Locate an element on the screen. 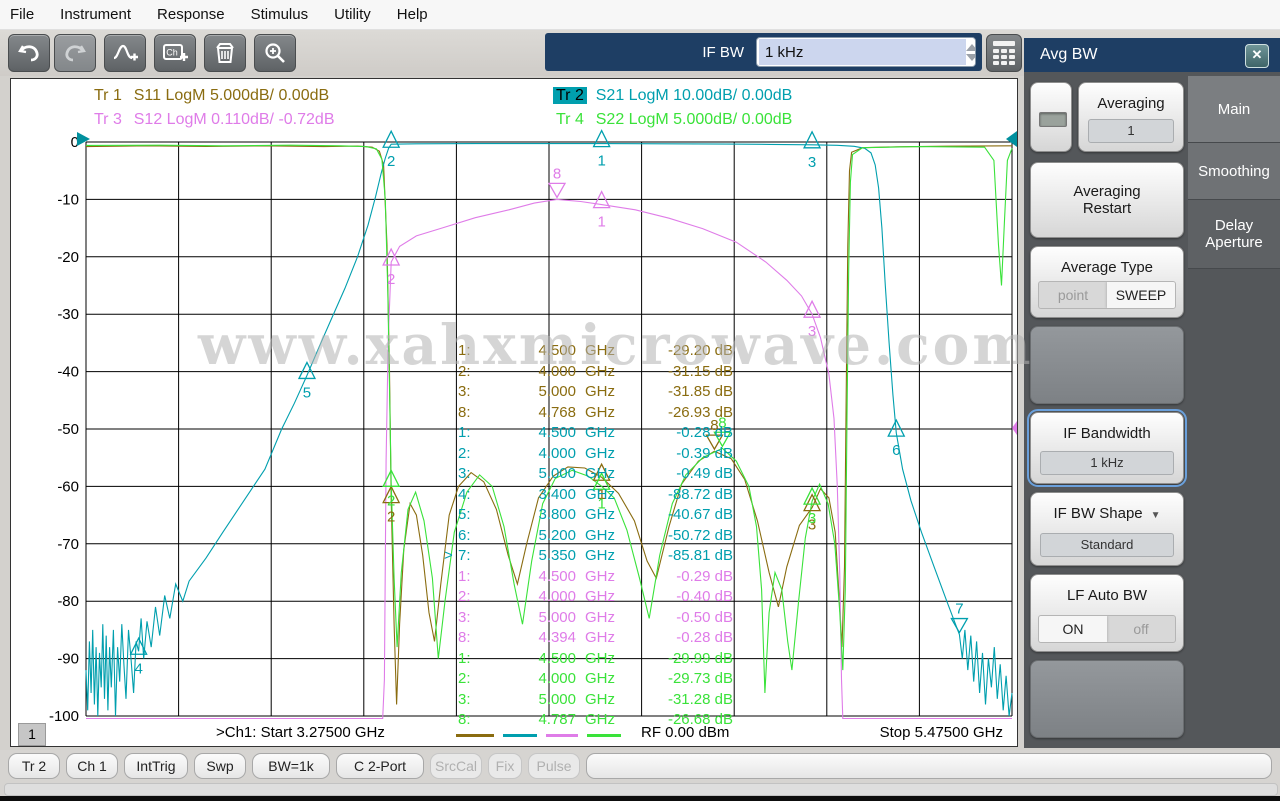 This screenshot has width=1280, height=801. y-axis-tick: -80 is located at coordinates (68, 601).